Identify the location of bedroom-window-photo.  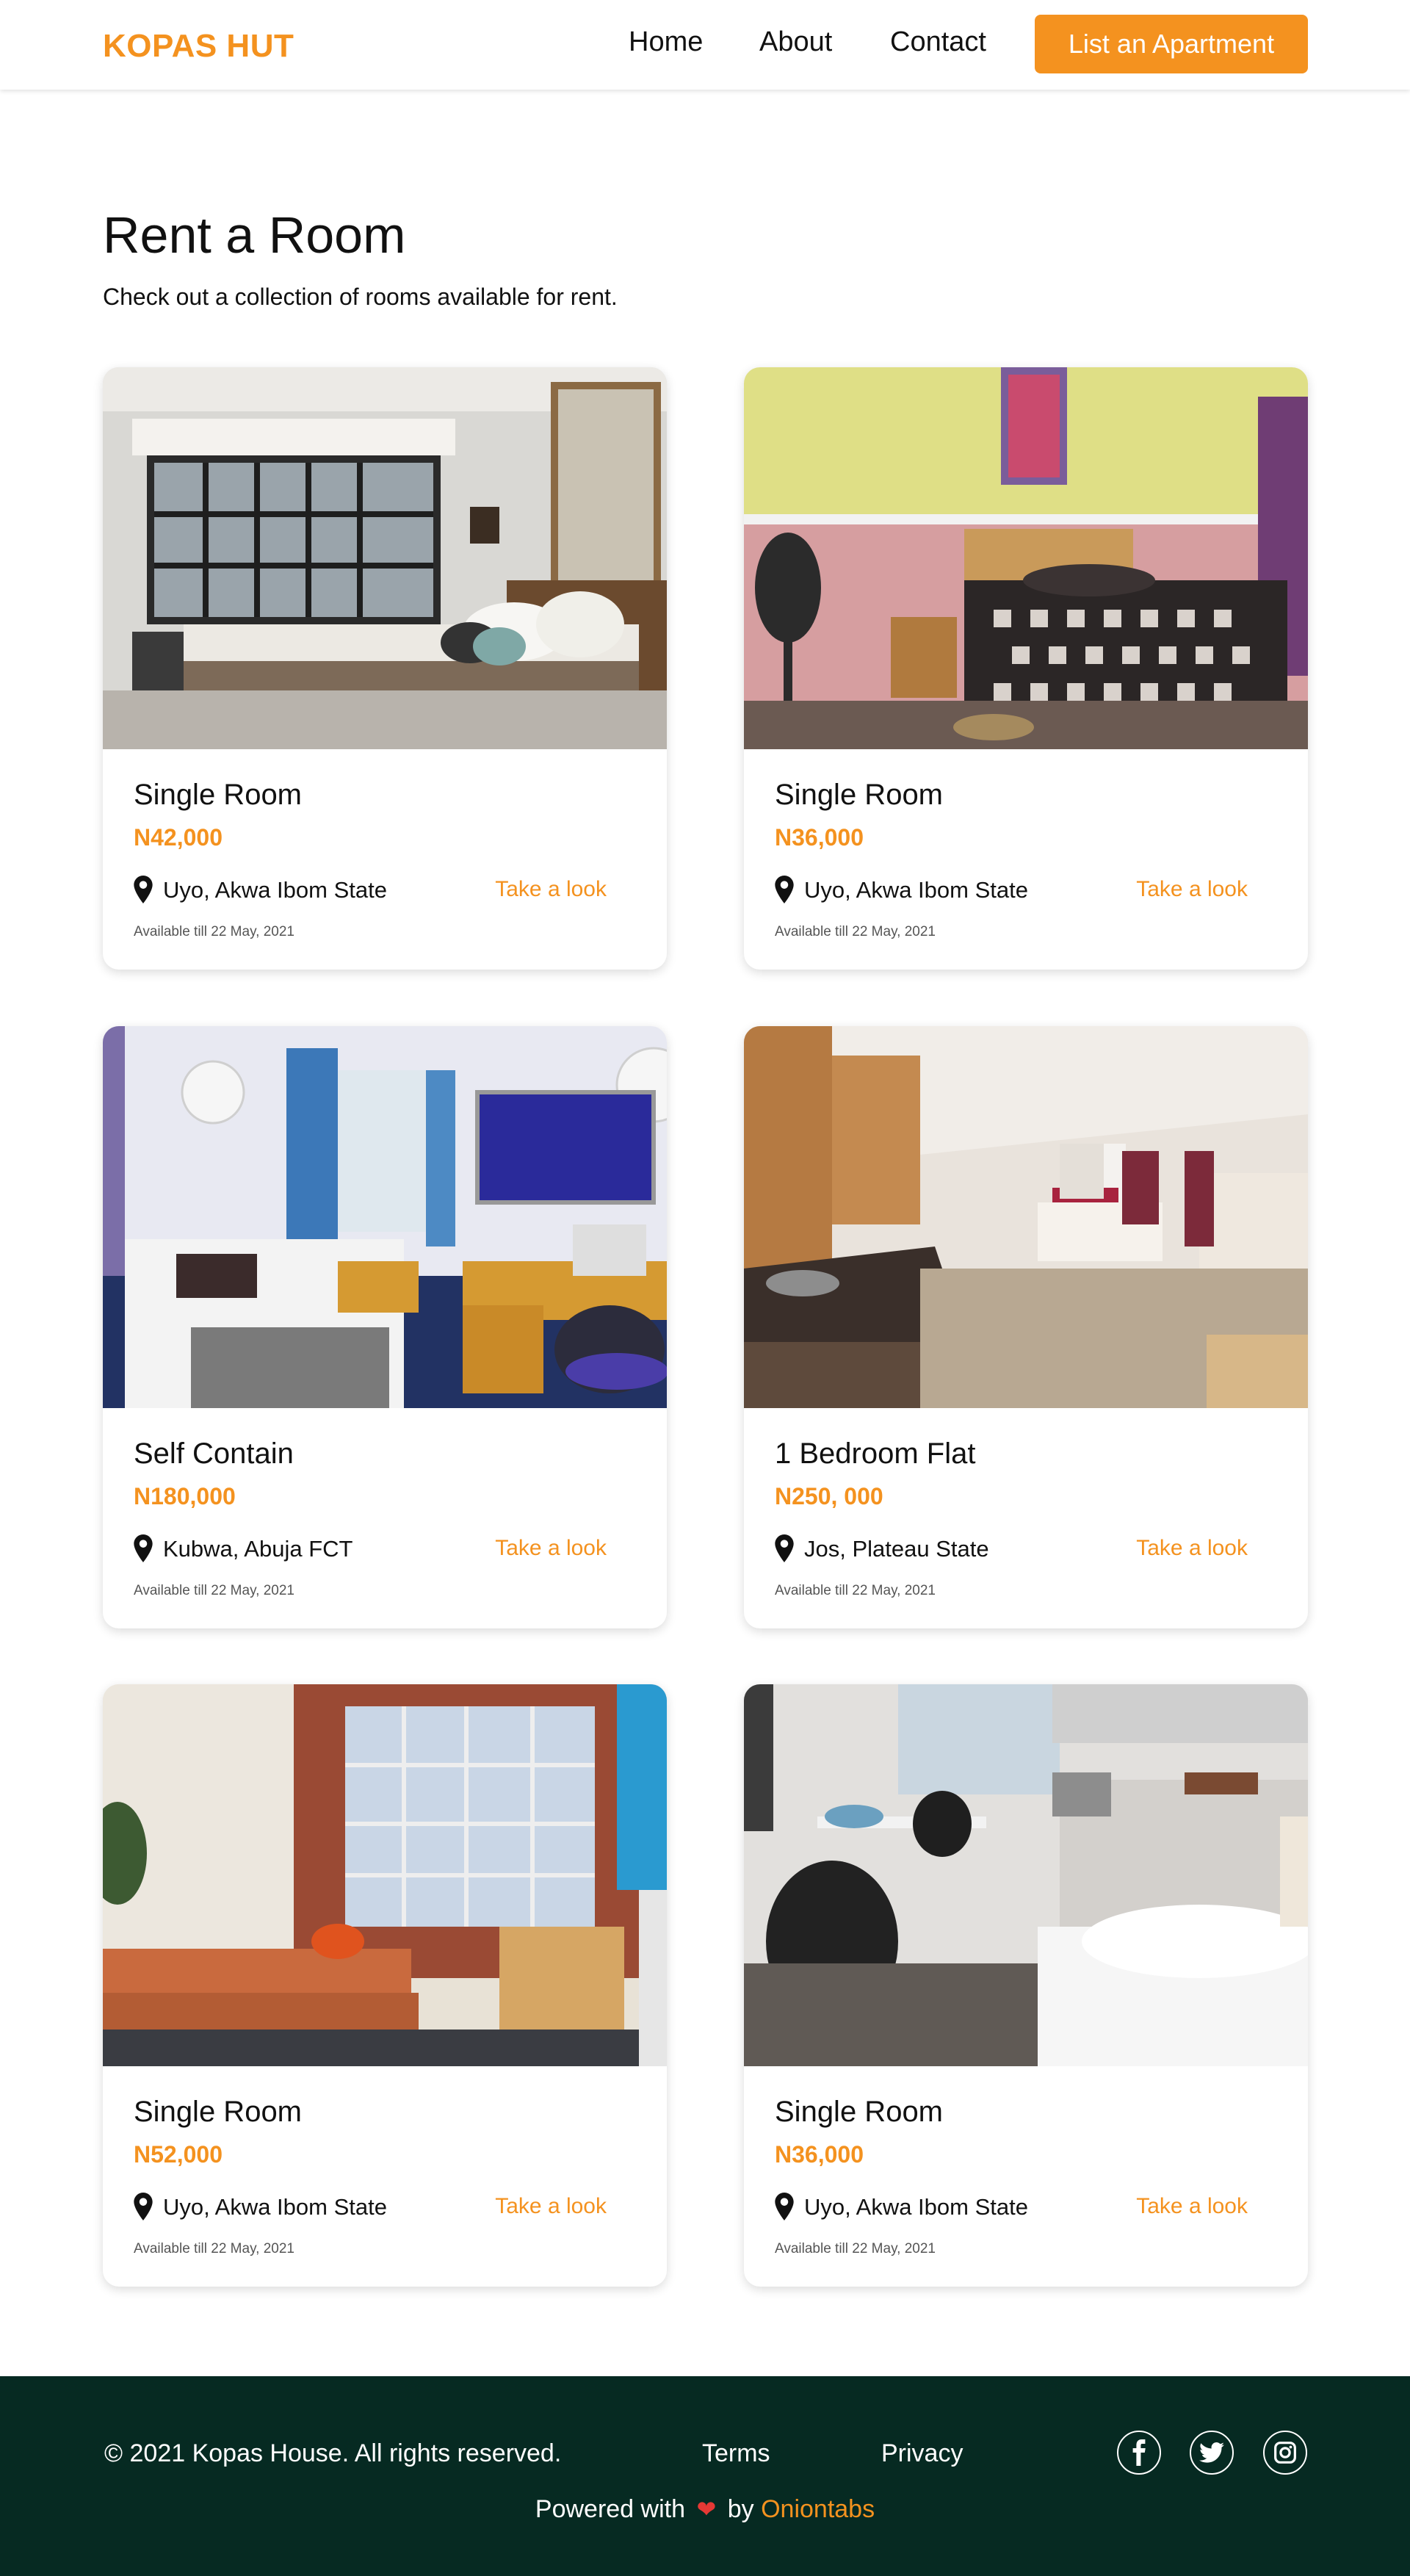
(385, 558).